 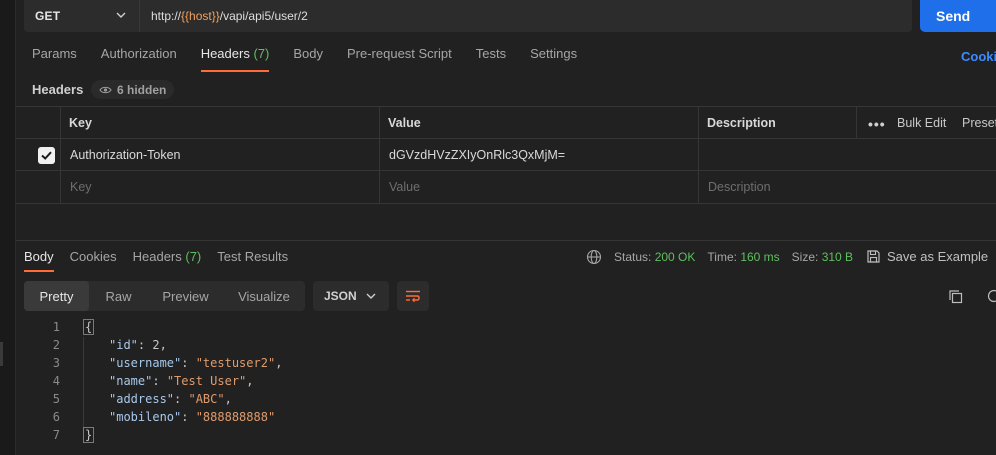 I want to click on header-value-cell: dGVzdHVzZXIyOnRlc3QxMjM=, so click(x=477, y=155).